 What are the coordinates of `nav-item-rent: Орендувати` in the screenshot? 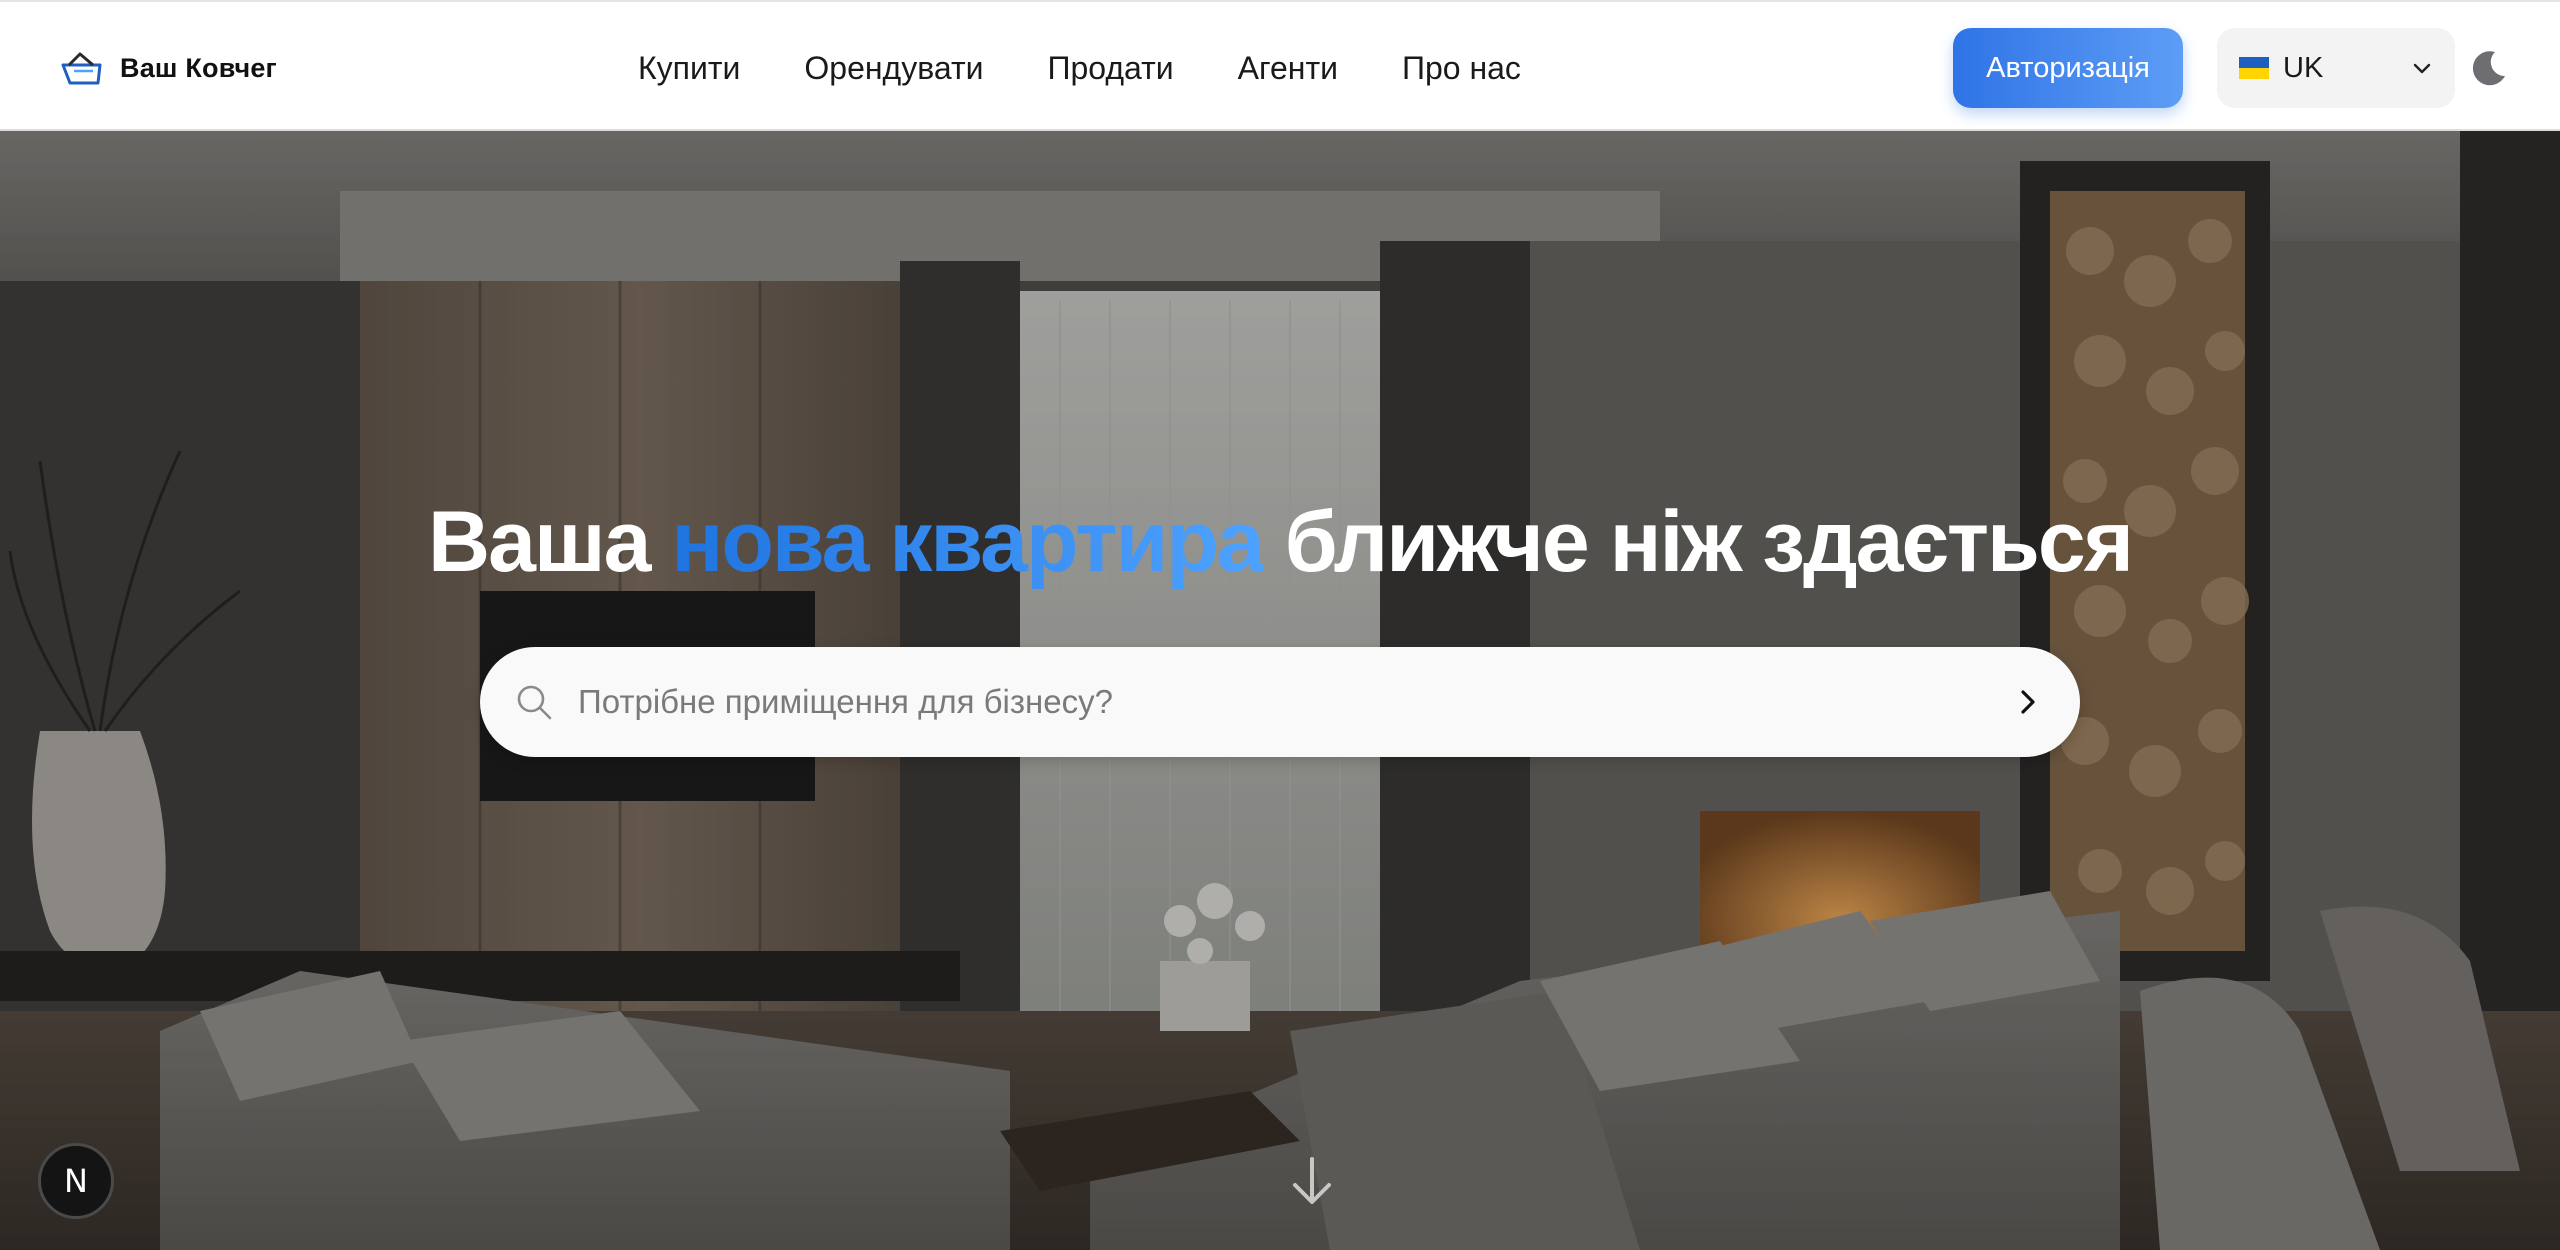 It's located at (893, 68).